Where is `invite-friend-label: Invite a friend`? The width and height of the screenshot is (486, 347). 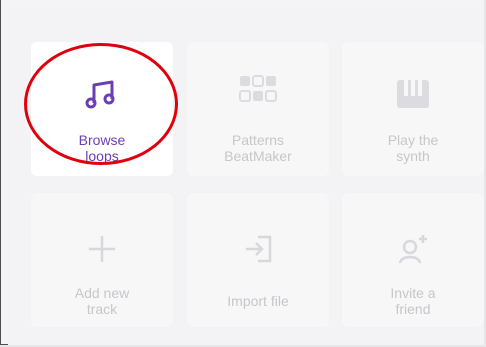
invite-friend-label: Invite a friend is located at coordinates (413, 301).